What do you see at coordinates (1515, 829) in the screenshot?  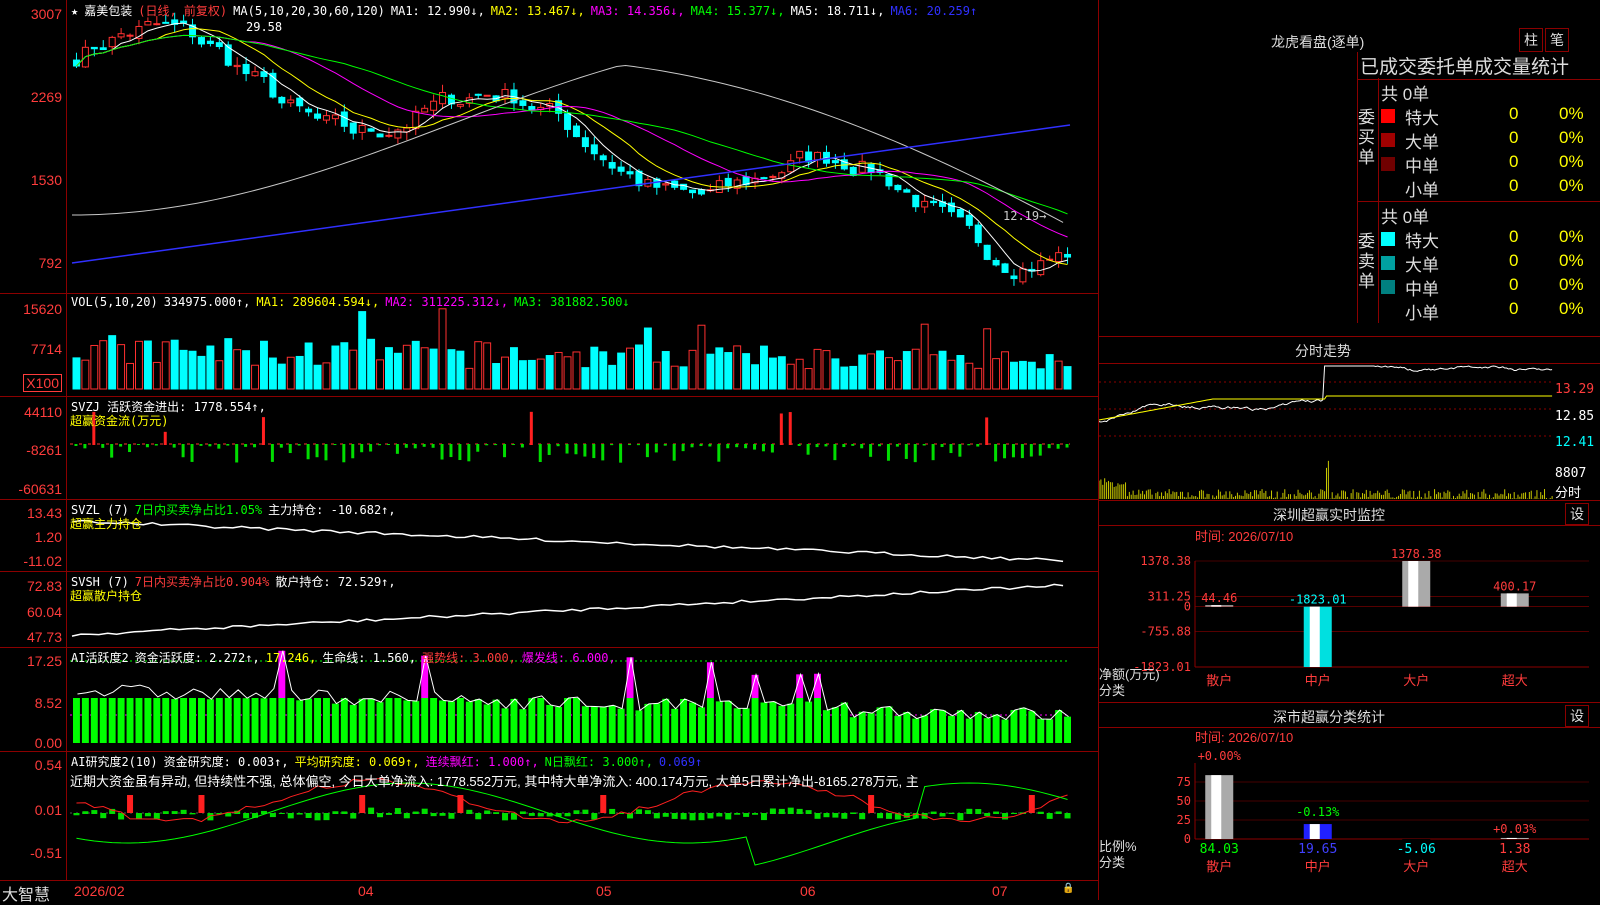 I see `change-label: +0.03%` at bounding box center [1515, 829].